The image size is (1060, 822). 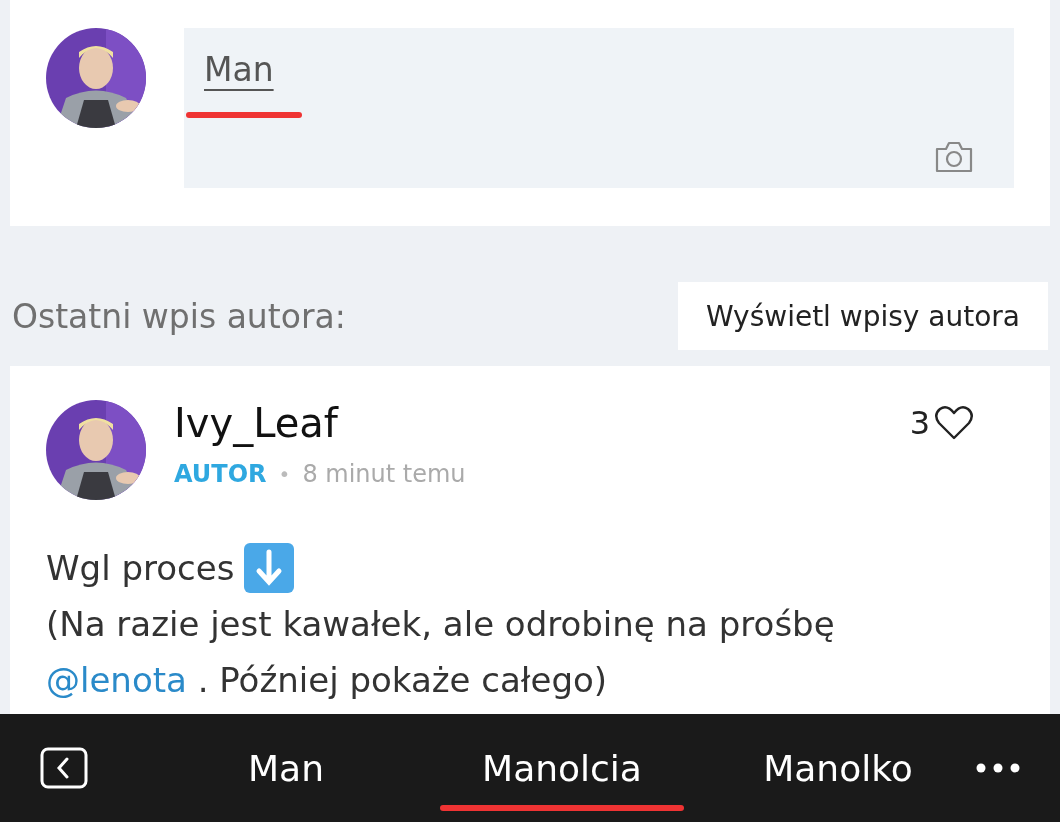 I want to click on back-icon, so click(x=64, y=768).